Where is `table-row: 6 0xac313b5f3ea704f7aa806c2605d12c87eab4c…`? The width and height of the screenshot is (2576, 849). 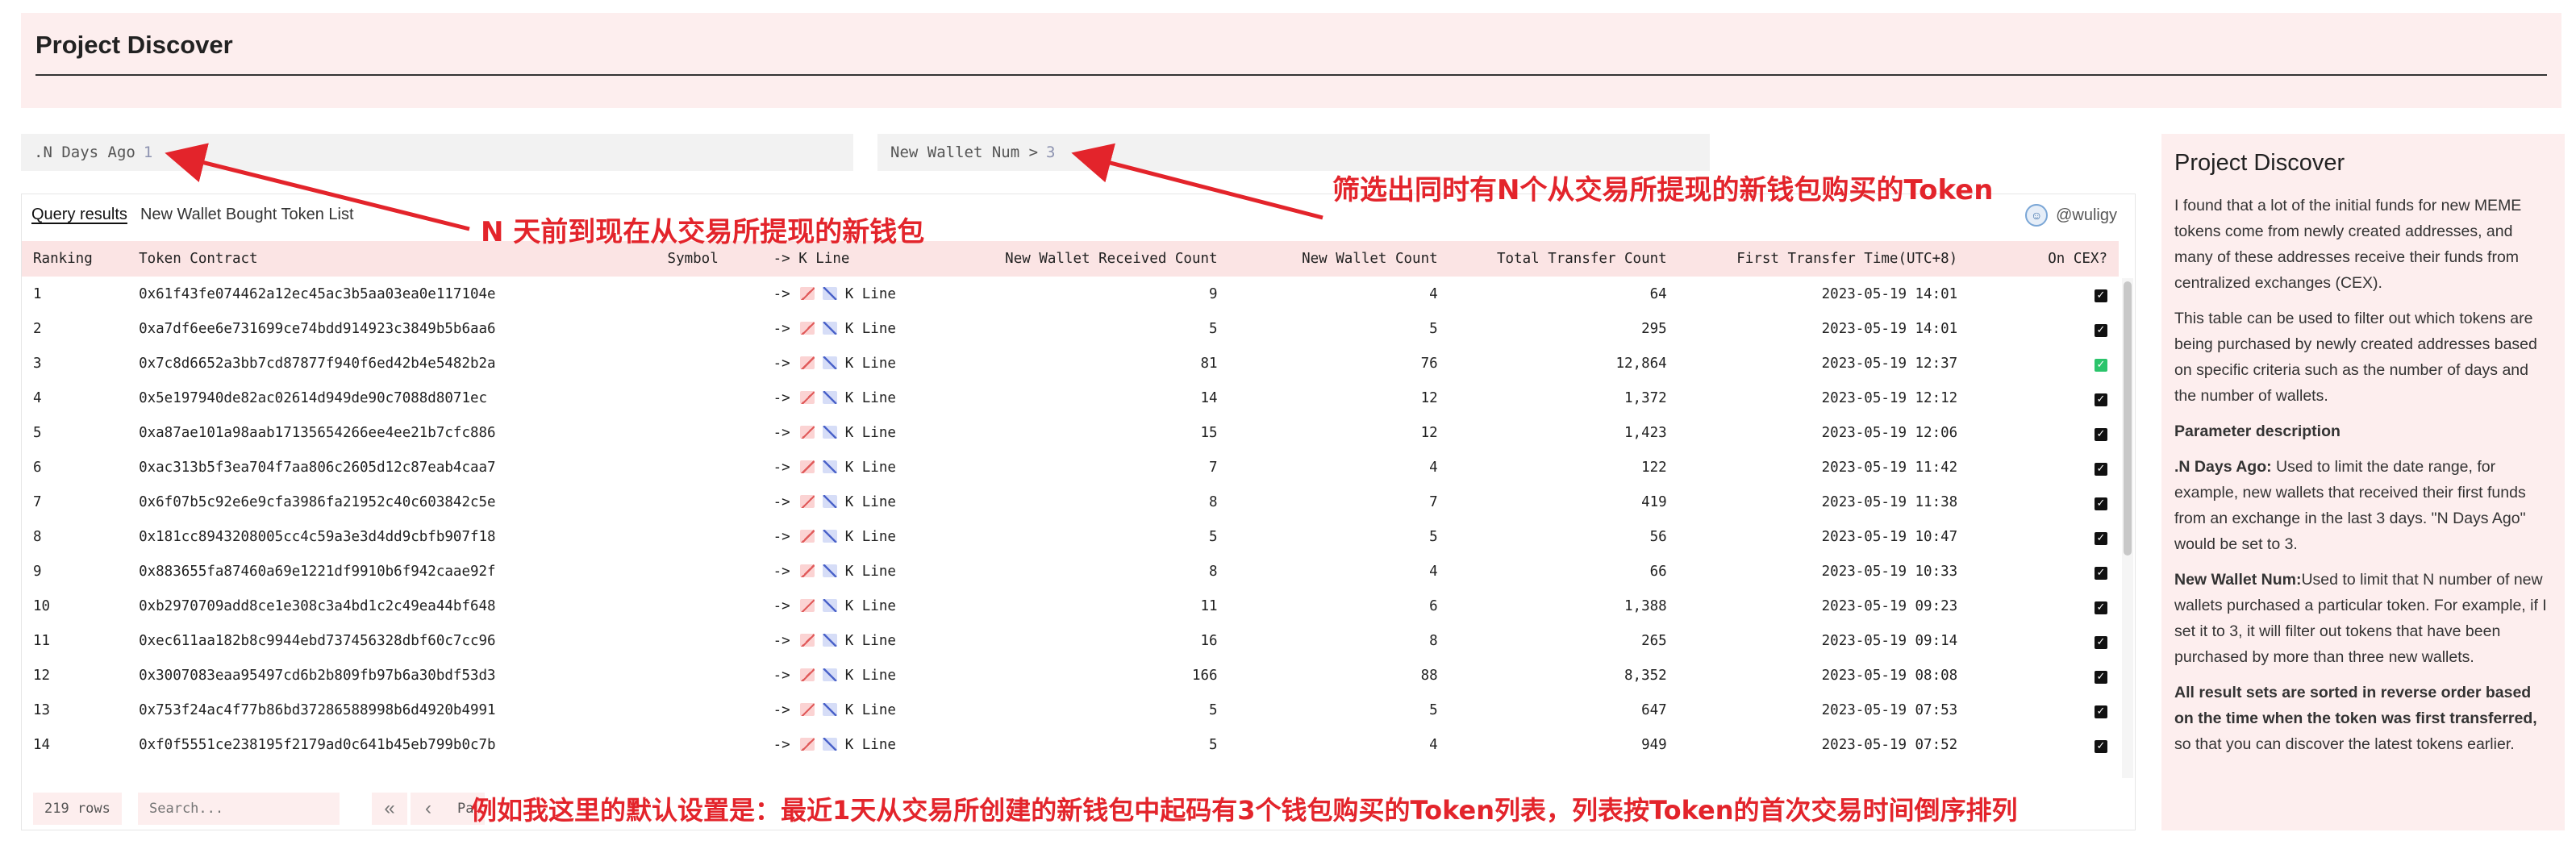 table-row: 6 0xac313b5f3ea704f7aa806c2605d12c87eab4c… is located at coordinates (1070, 467).